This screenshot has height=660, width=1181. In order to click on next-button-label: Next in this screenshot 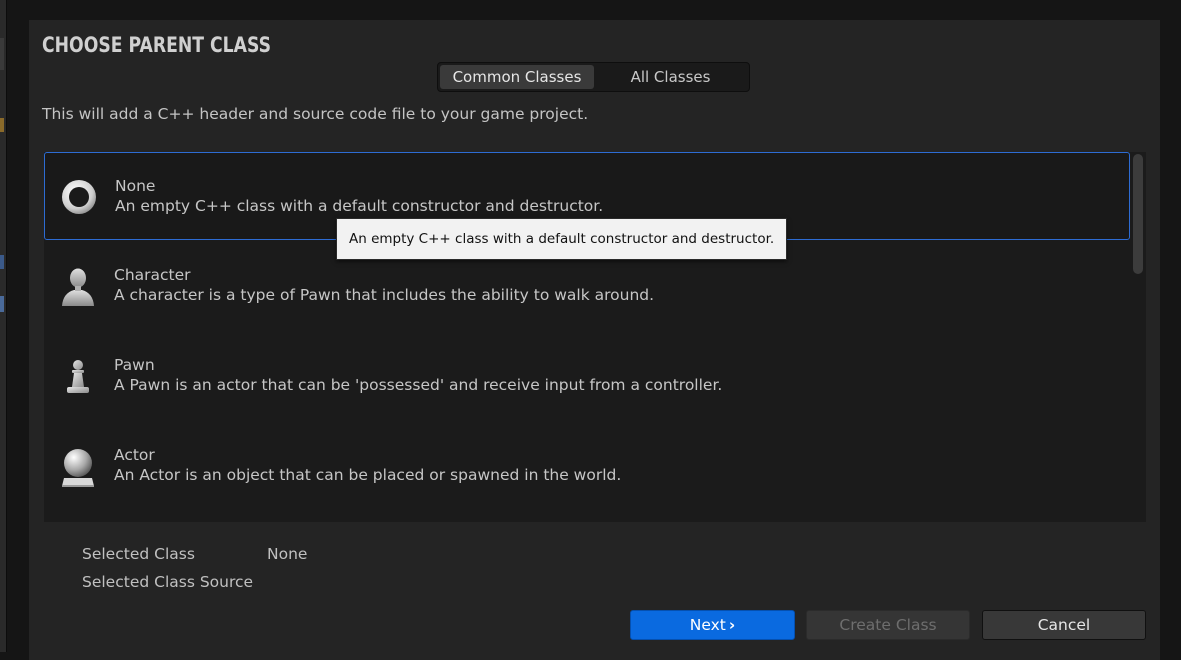, I will do `click(707, 625)`.